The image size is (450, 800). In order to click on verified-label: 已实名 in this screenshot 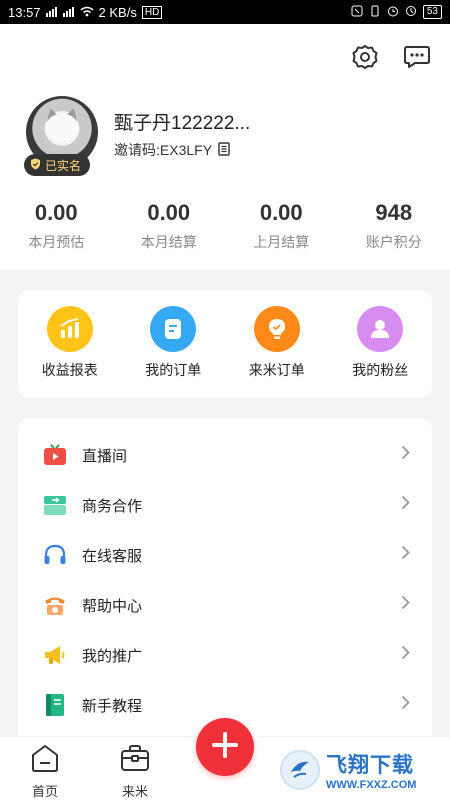, I will do `click(63, 165)`.